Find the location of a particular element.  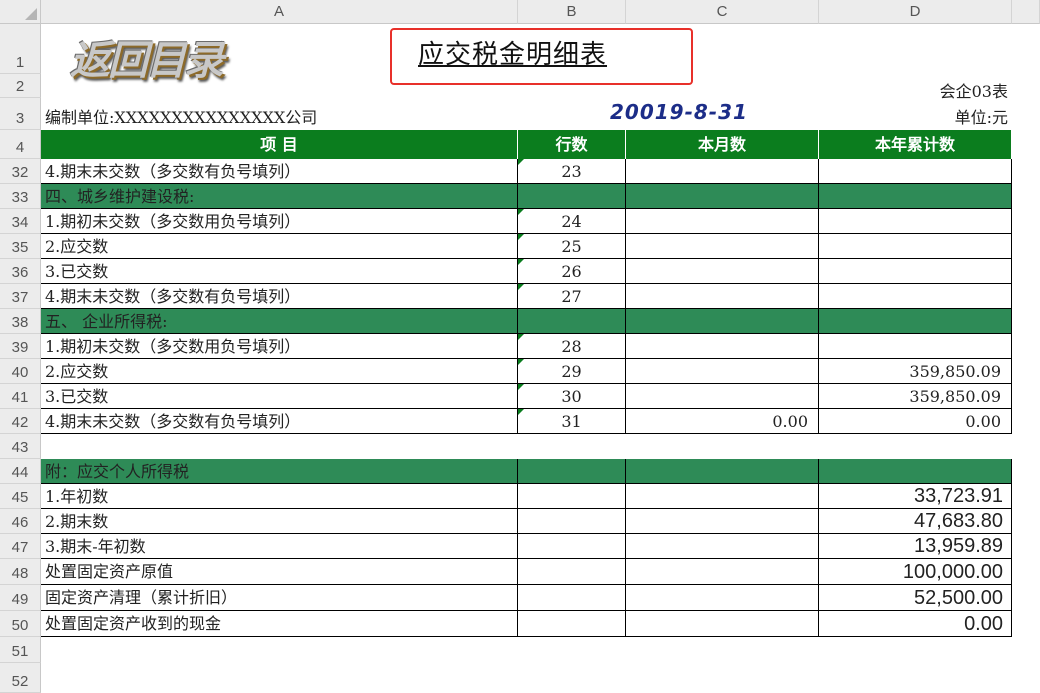

row-header: 43 is located at coordinates (20, 446).